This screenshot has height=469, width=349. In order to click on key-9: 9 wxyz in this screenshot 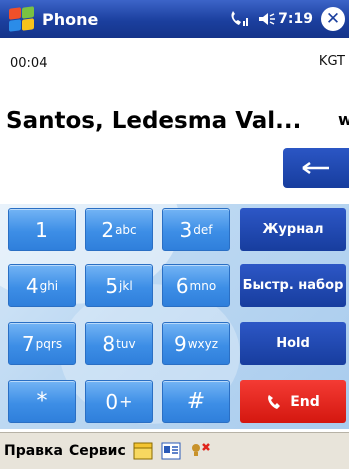, I will do `click(196, 343)`.